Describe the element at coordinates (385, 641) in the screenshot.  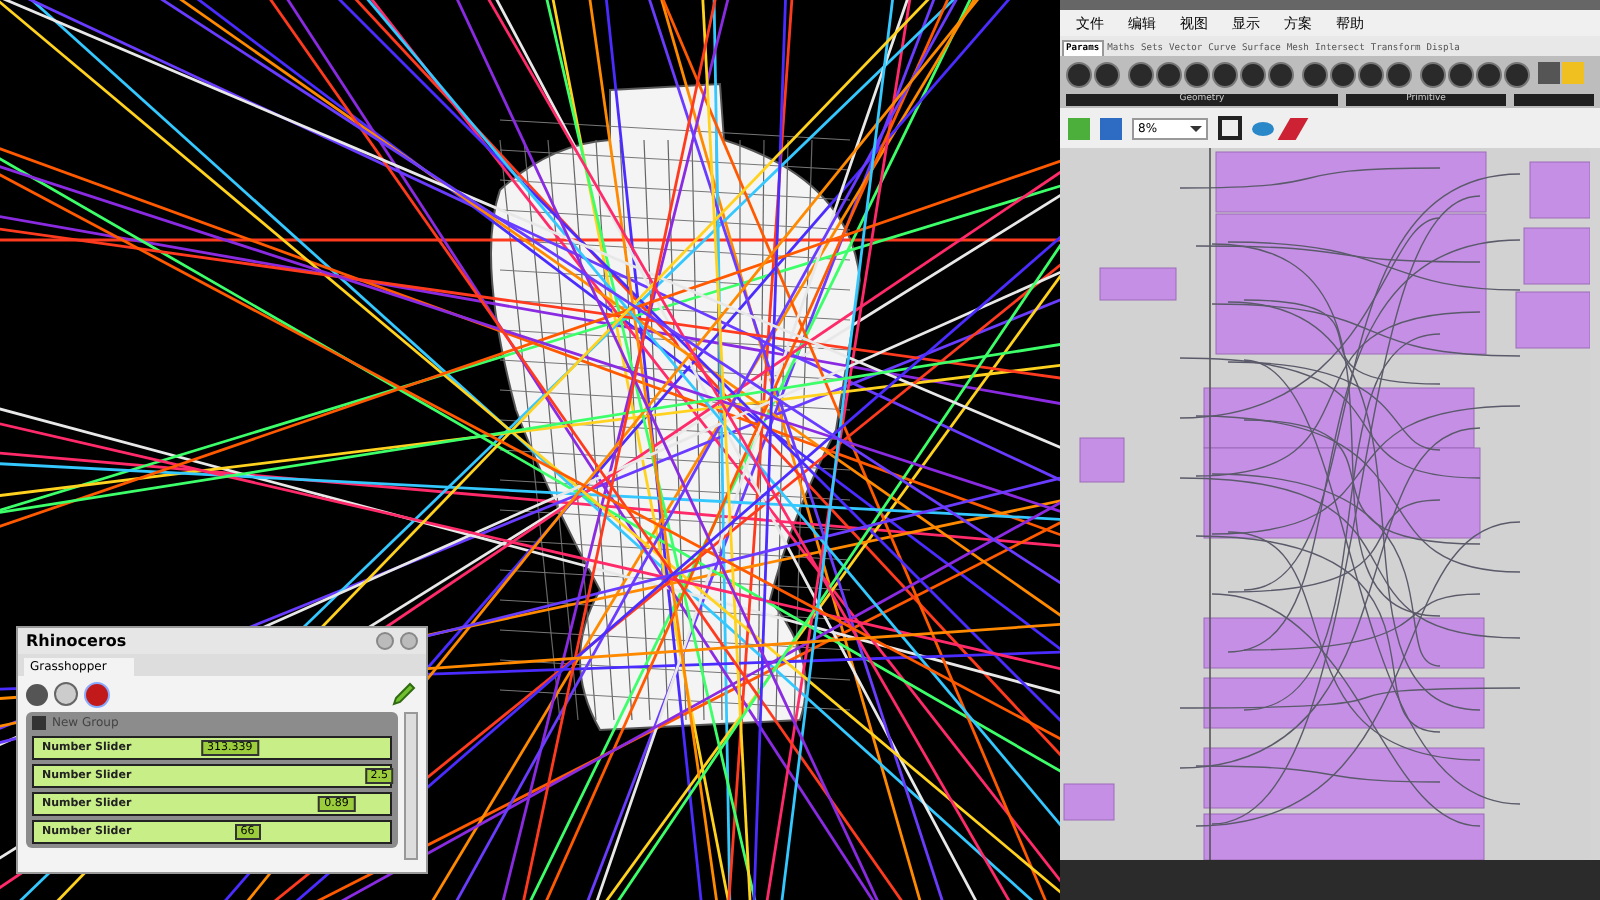
I see `pin-icon` at that location.